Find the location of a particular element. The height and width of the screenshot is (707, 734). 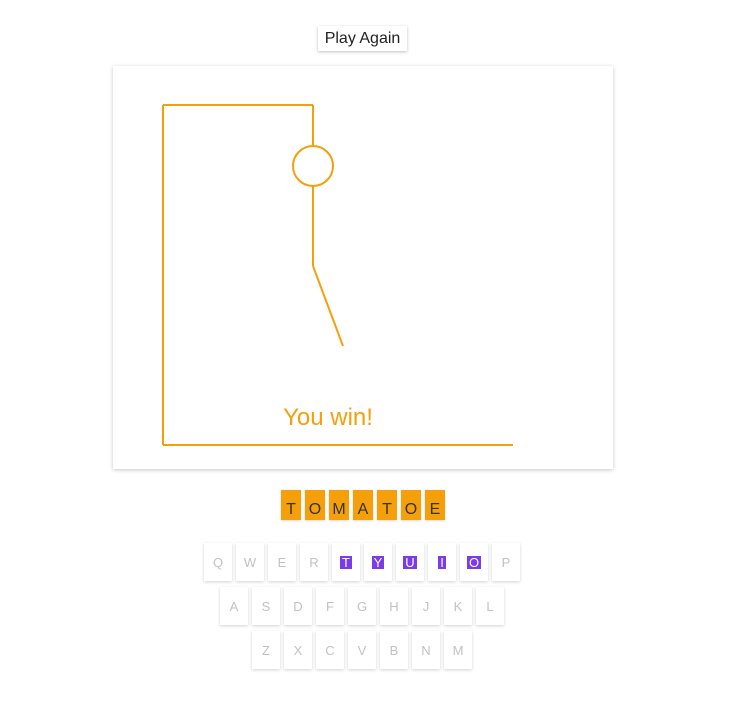

key-label: L is located at coordinates (490, 606).